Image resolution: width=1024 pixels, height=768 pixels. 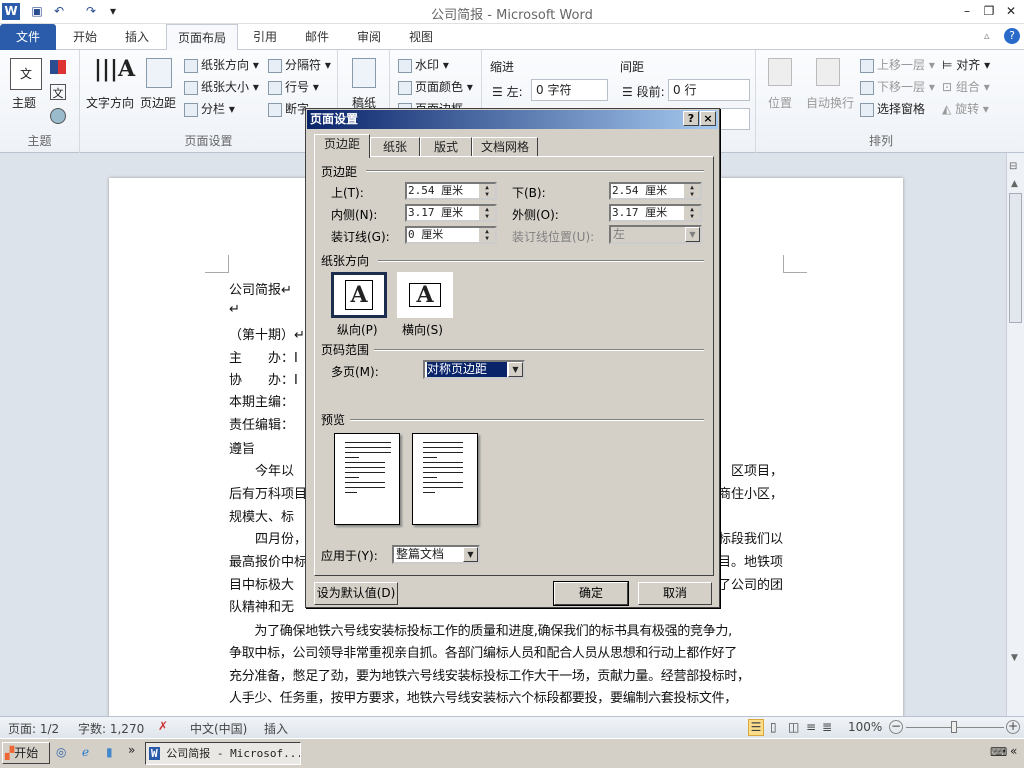 What do you see at coordinates (137, 37) in the screenshot?
I see `tab-insert: 插入` at bounding box center [137, 37].